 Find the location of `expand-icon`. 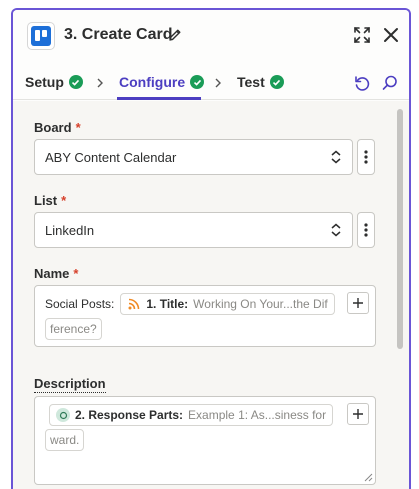

expand-icon is located at coordinates (362, 35).